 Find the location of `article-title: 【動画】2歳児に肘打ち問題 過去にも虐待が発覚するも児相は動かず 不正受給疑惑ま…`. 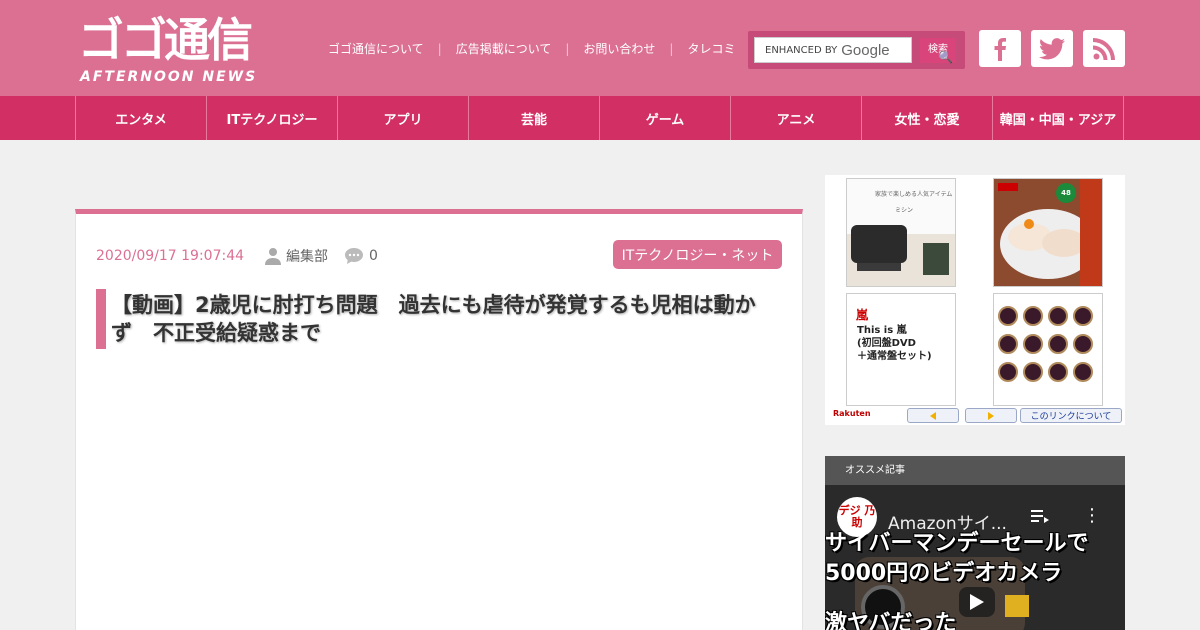

article-title: 【動画】2歳児に肘打ち問題 過去にも虐待が発覚するも児相は動かず 不正受給疑惑ま… is located at coordinates (433, 319).